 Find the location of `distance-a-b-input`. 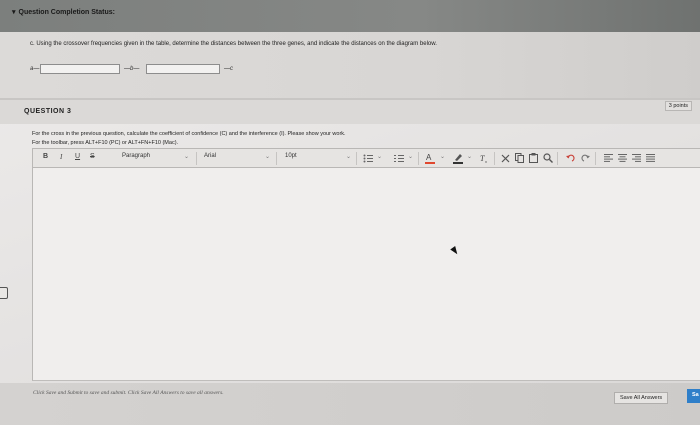

distance-a-b-input is located at coordinates (80, 69).